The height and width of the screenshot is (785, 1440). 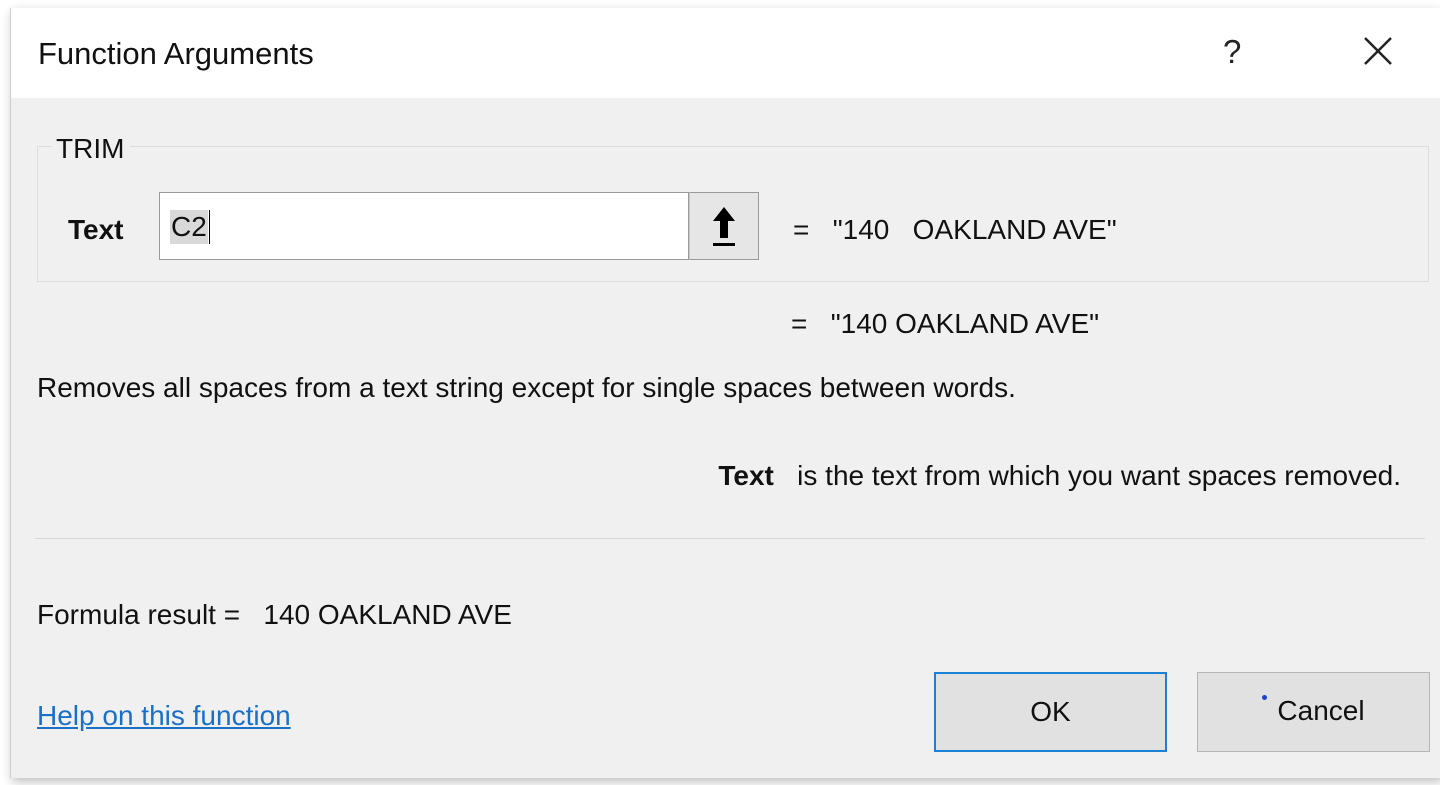 I want to click on argument-input: C2, so click(x=424, y=226).